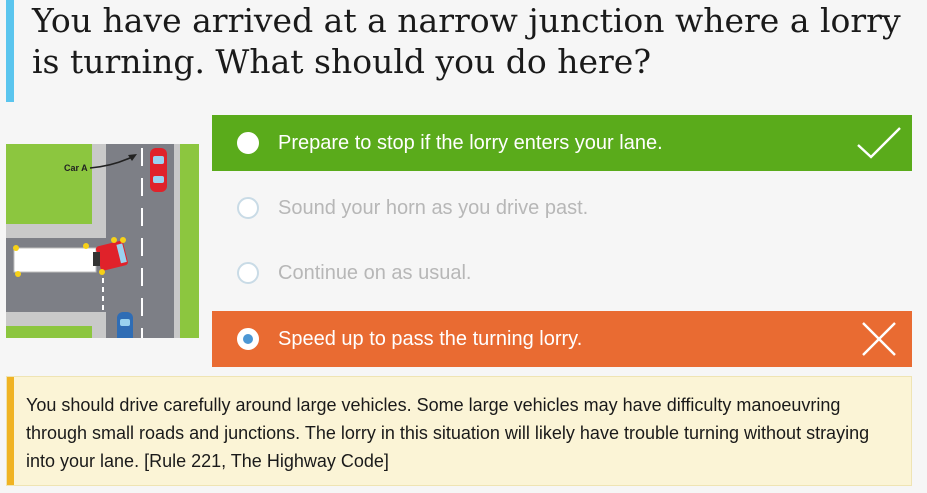  Describe the element at coordinates (879, 143) in the screenshot. I see `checkmark-icon` at that location.